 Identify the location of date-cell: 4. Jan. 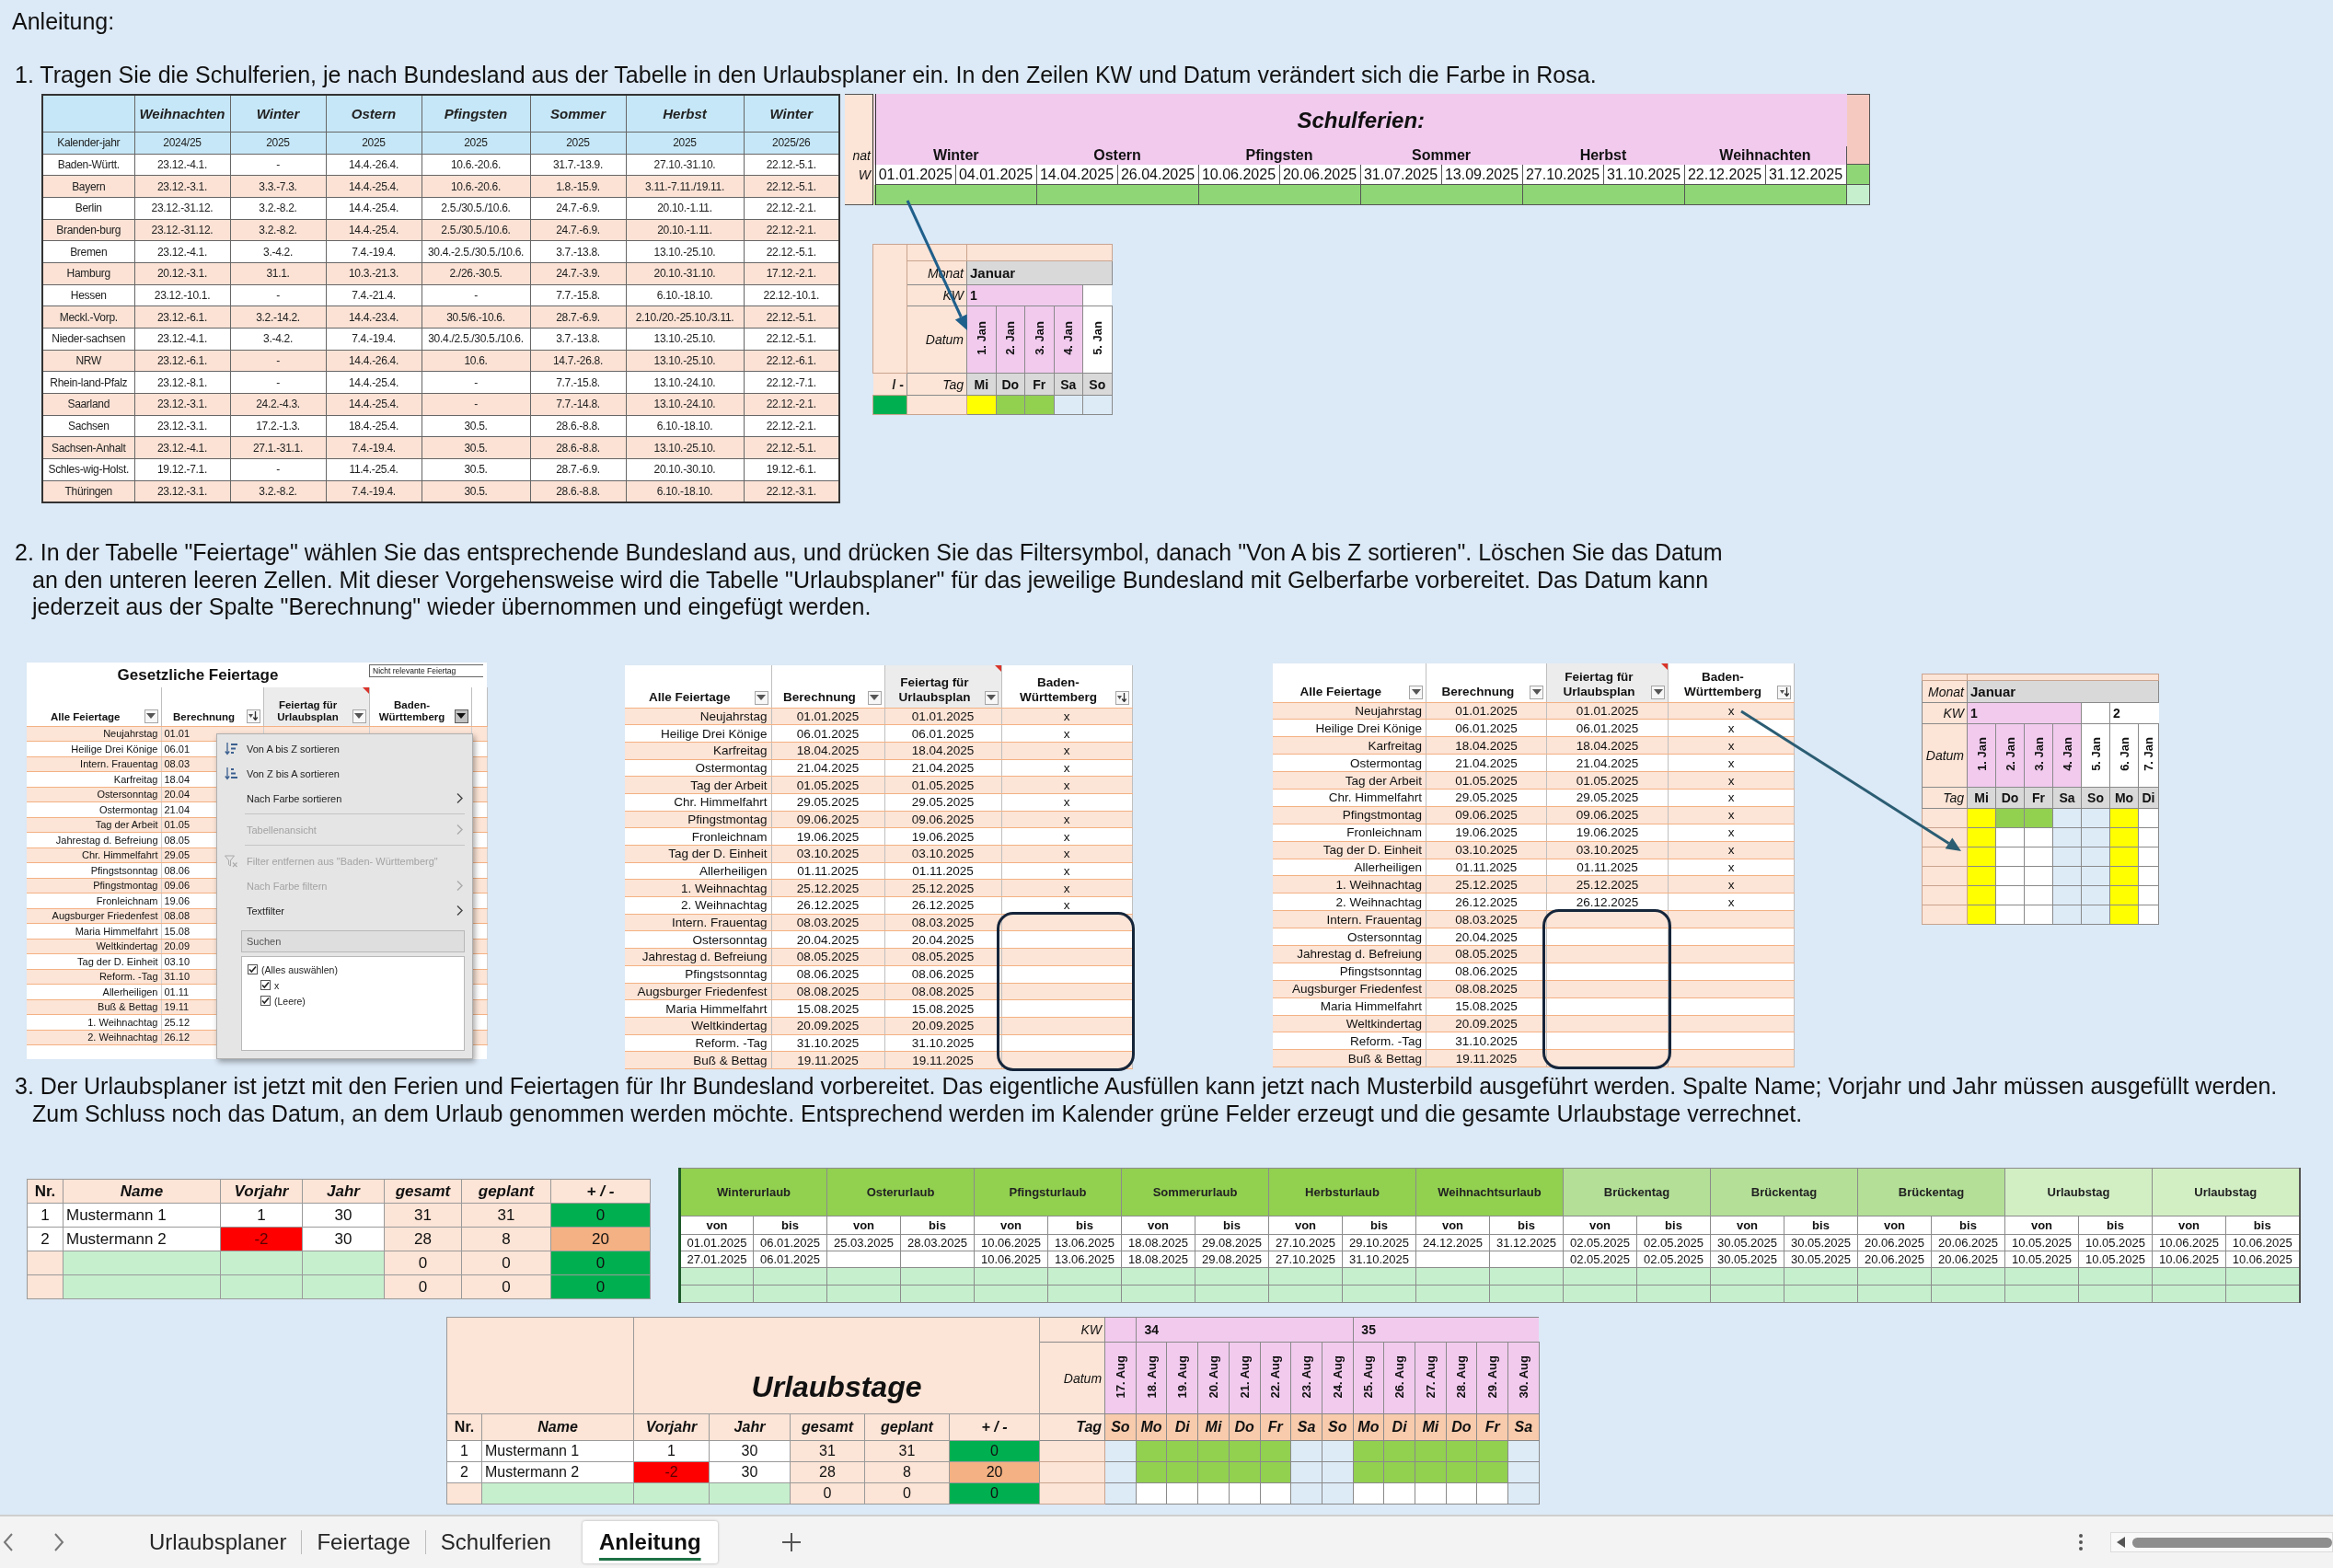
(2067, 755).